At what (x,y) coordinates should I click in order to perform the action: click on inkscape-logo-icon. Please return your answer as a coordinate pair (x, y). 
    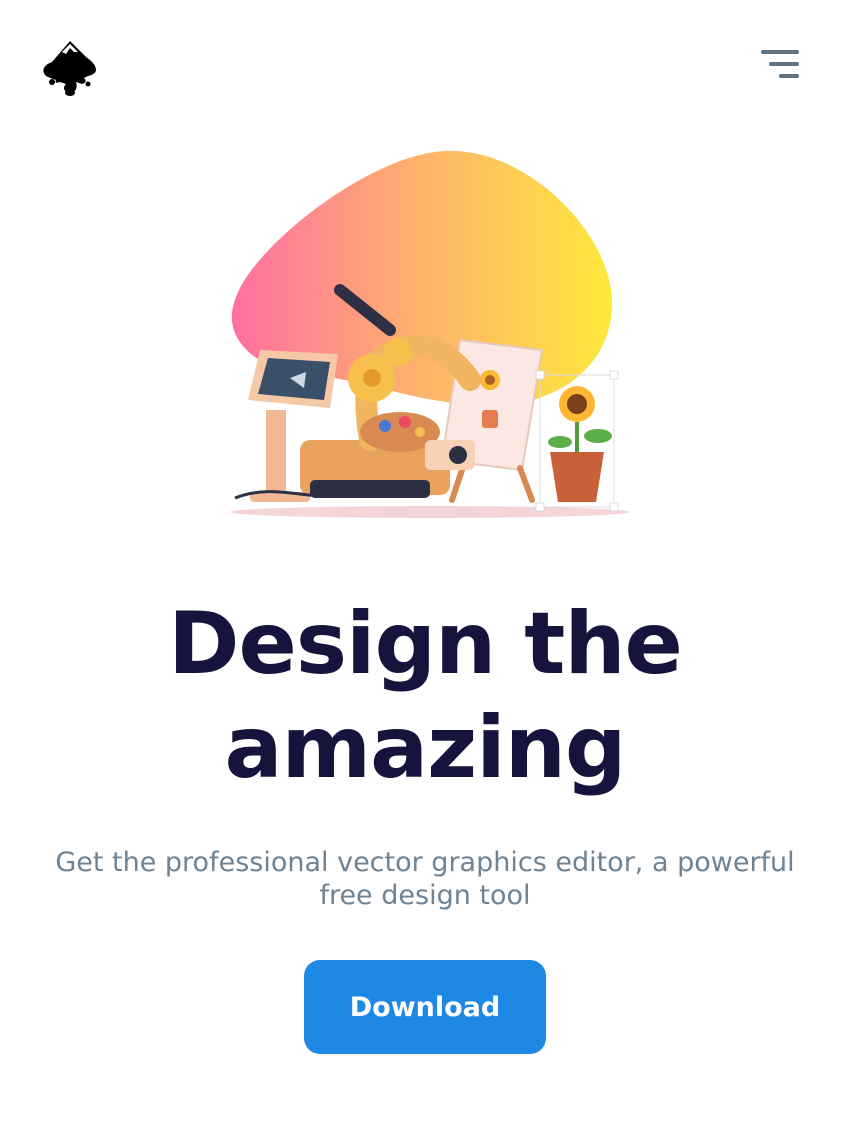
    Looking at the image, I should click on (69, 68).